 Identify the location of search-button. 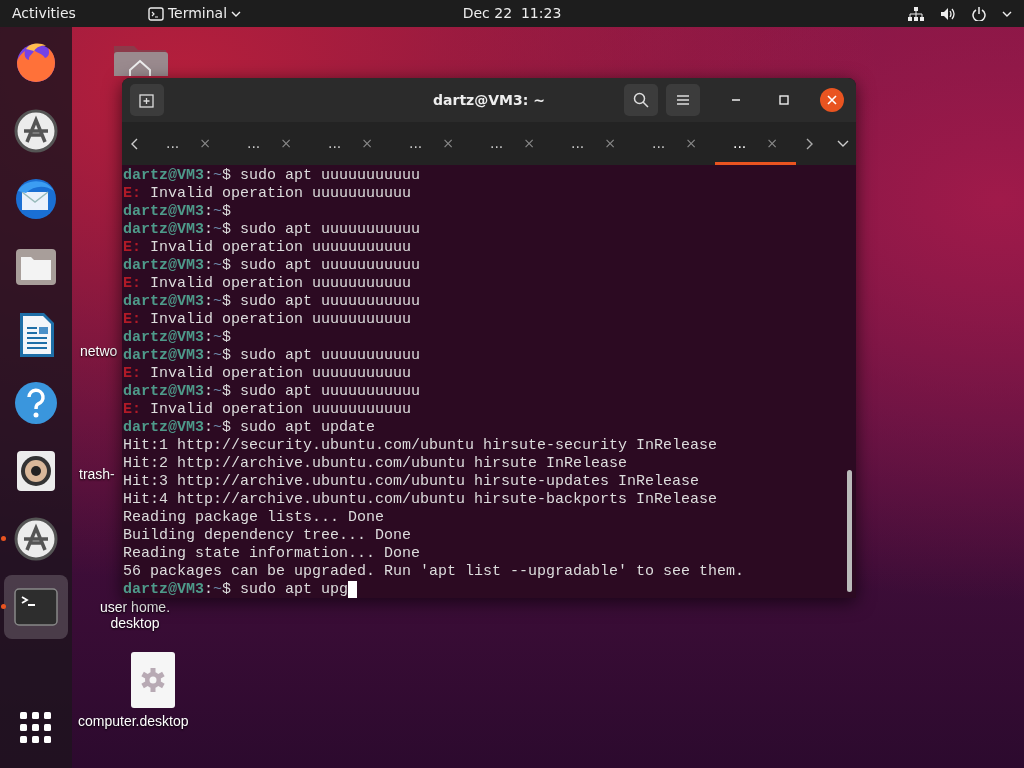
(641, 100).